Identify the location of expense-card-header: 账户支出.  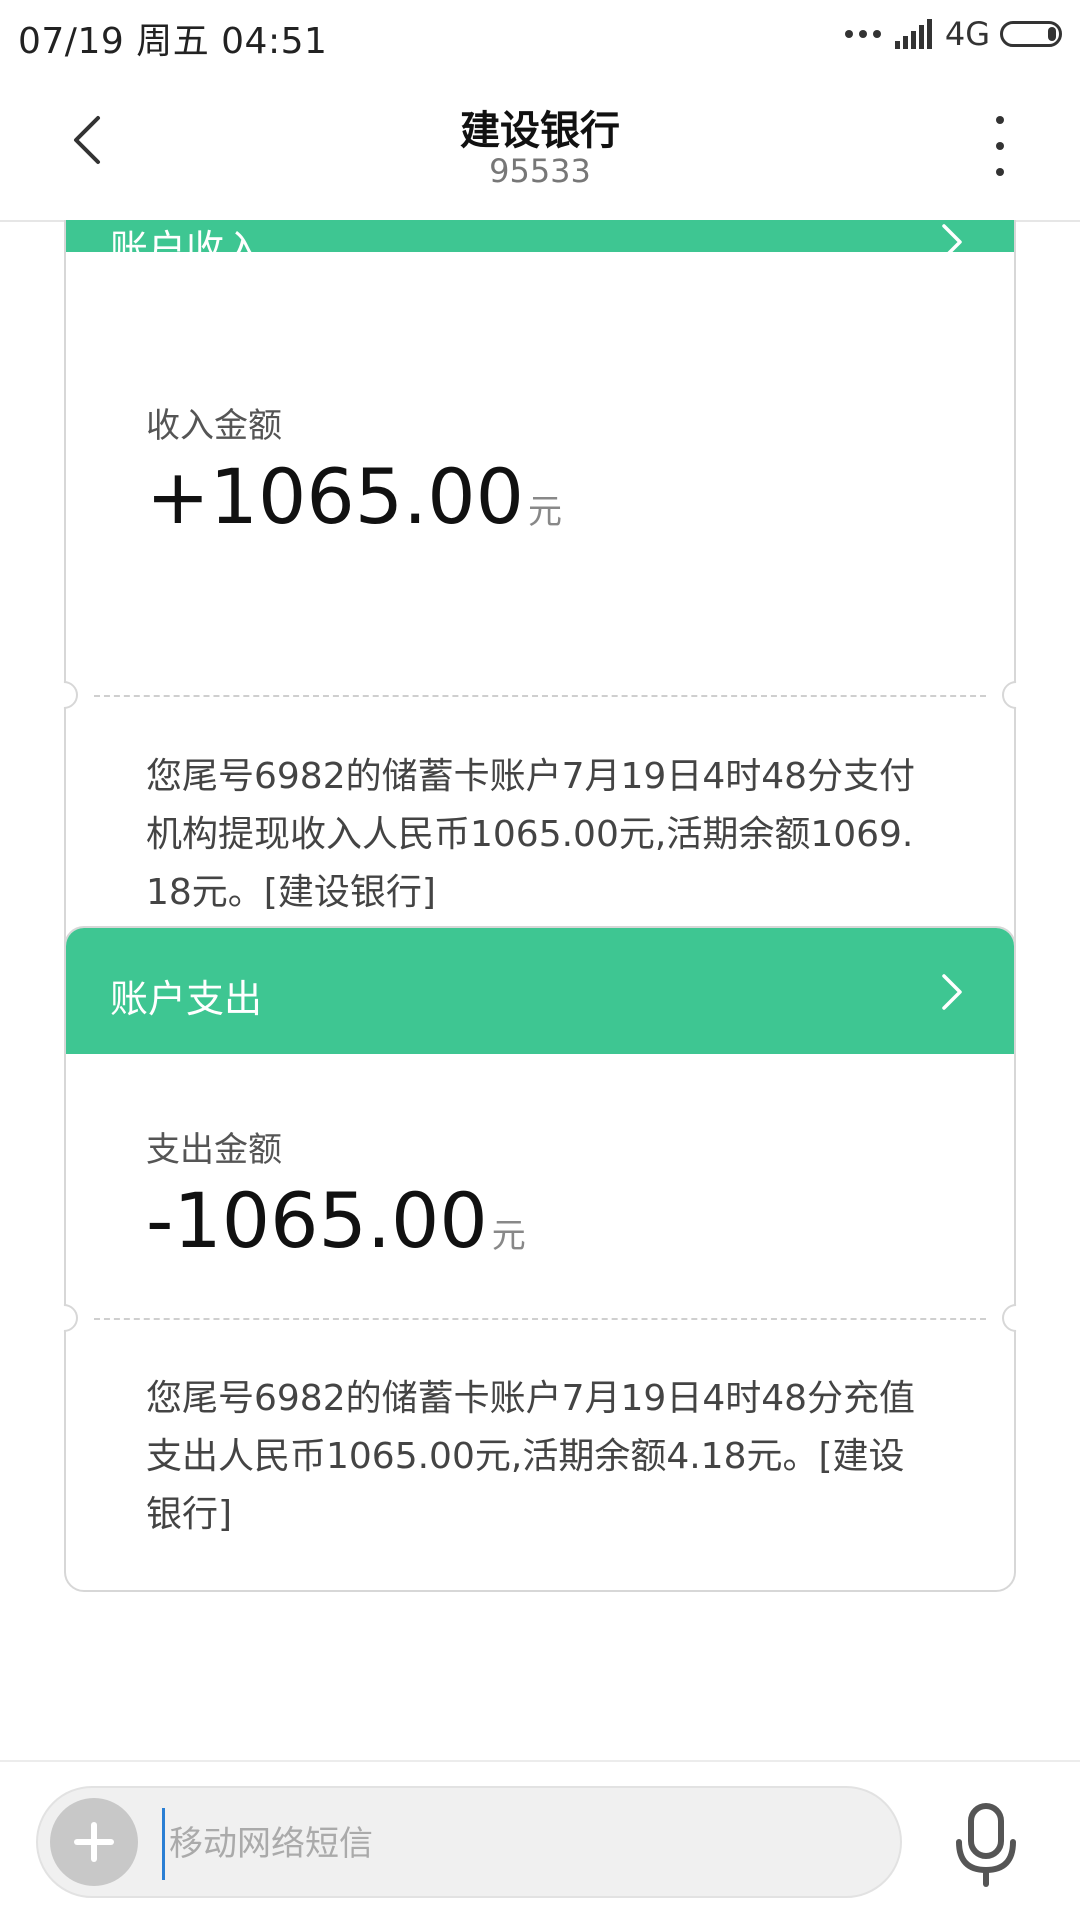
(540, 991).